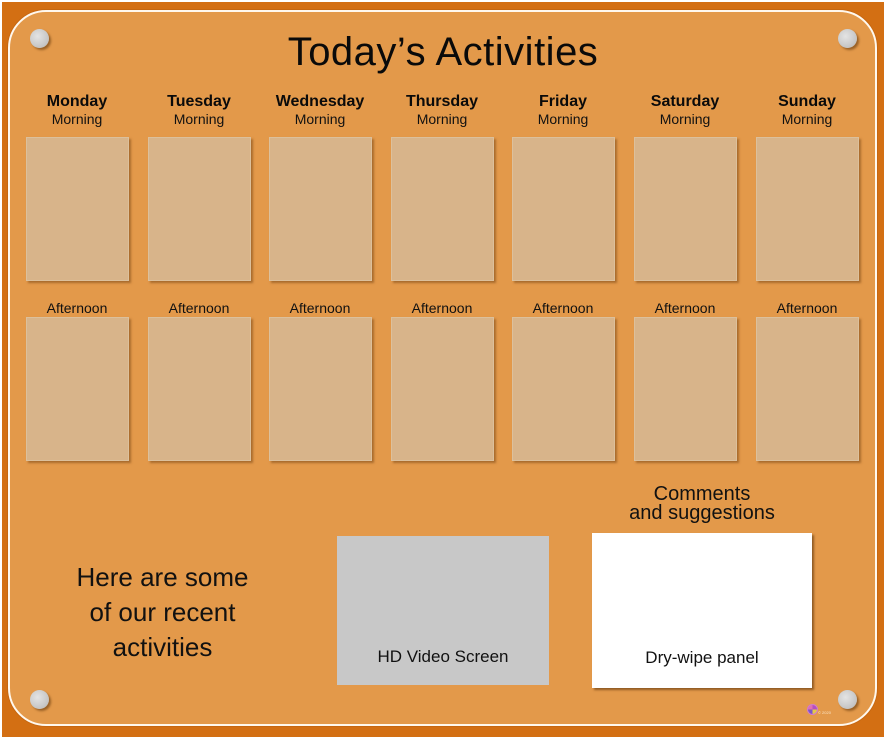 Image resolution: width=886 pixels, height=739 pixels. I want to click on day-header-wednesday: Wednesday Morning, so click(320, 110).